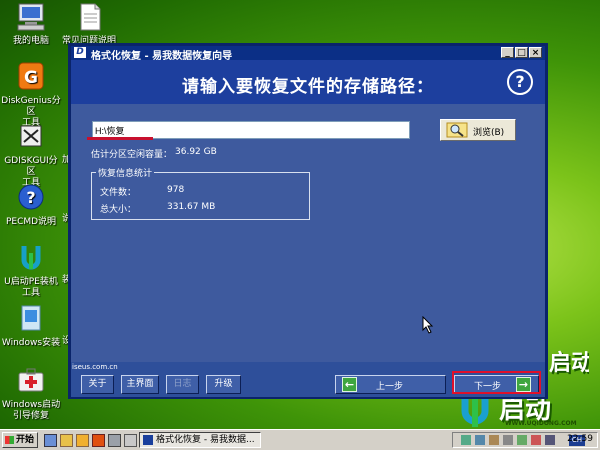 The image size is (600, 450). What do you see at coordinates (31, 155) in the screenshot?
I see `desktop-icon-gdiskgui: GDISKGUI分区 工具` at bounding box center [31, 155].